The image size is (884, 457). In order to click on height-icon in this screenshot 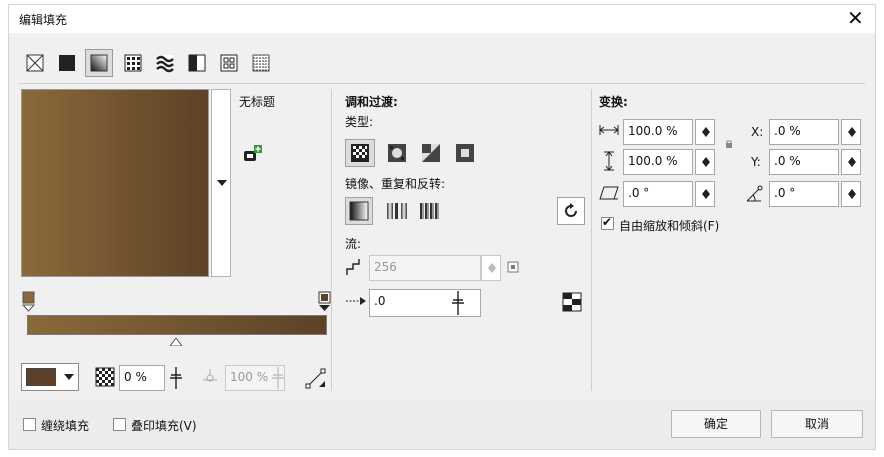, I will do `click(609, 161)`.